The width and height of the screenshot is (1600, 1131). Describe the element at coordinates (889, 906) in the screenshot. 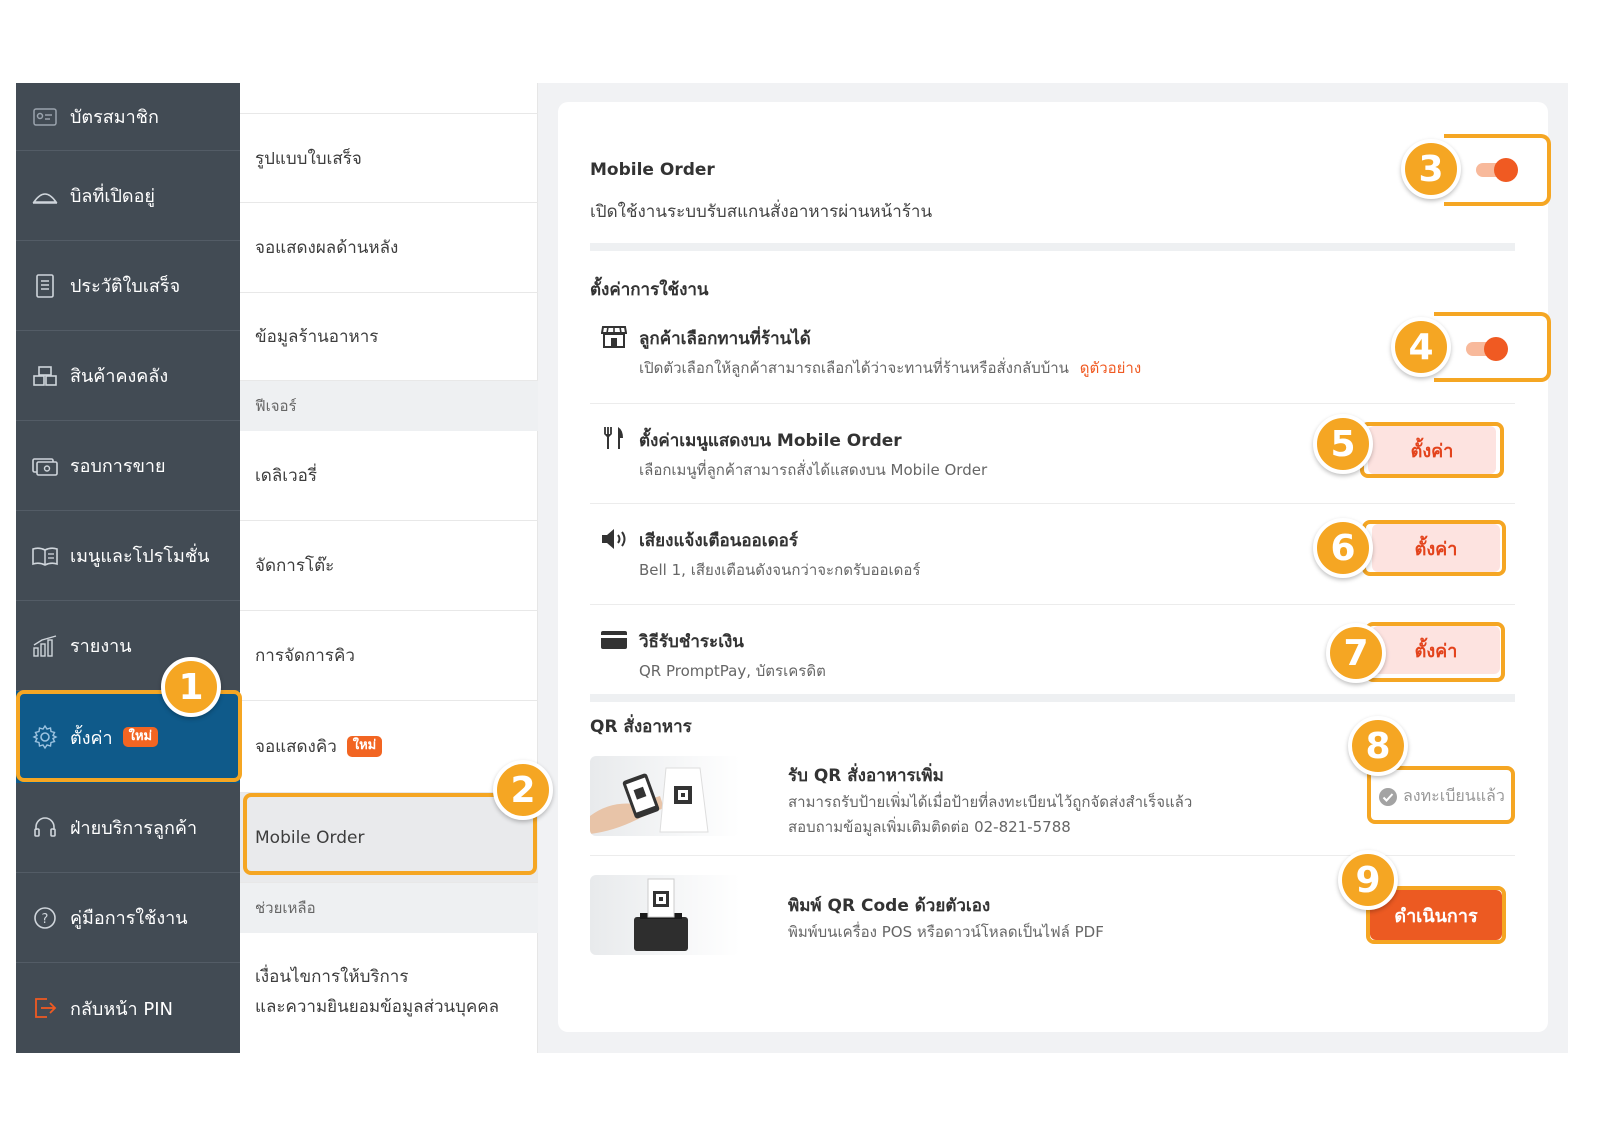

I see `print-qr-title: พิมพ์ QR Code ด้วยตัวเอง` at that location.